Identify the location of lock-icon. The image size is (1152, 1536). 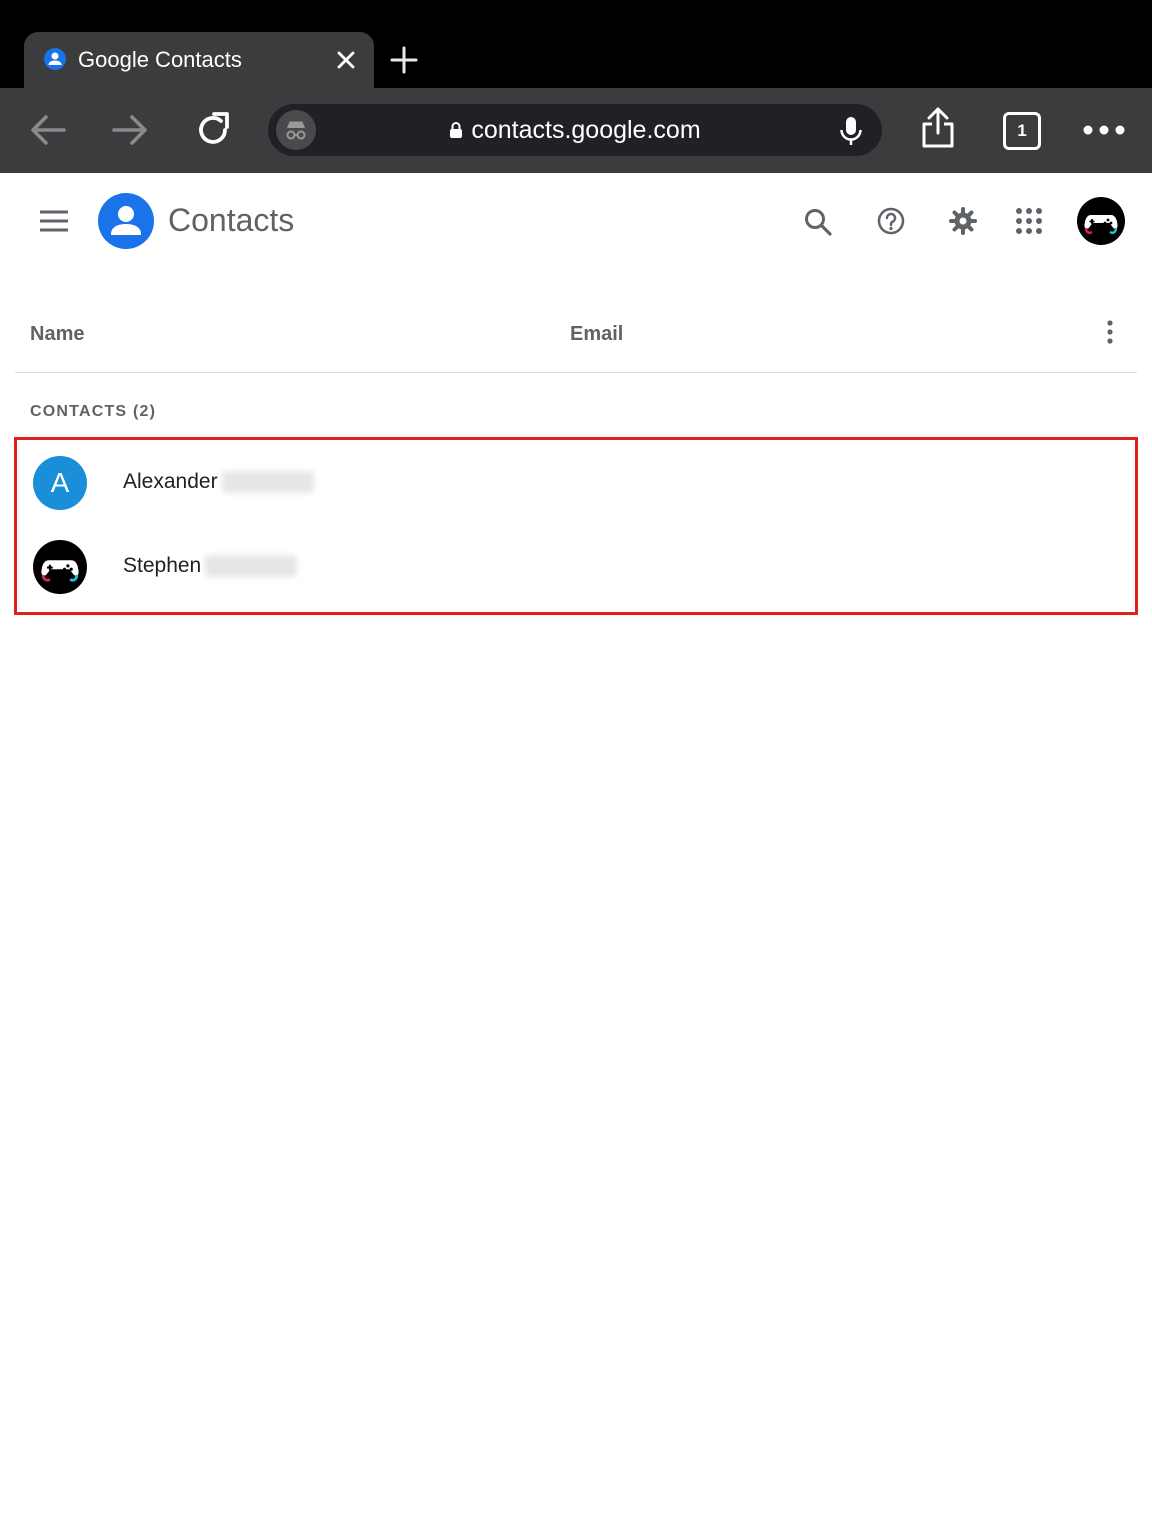
(456, 130).